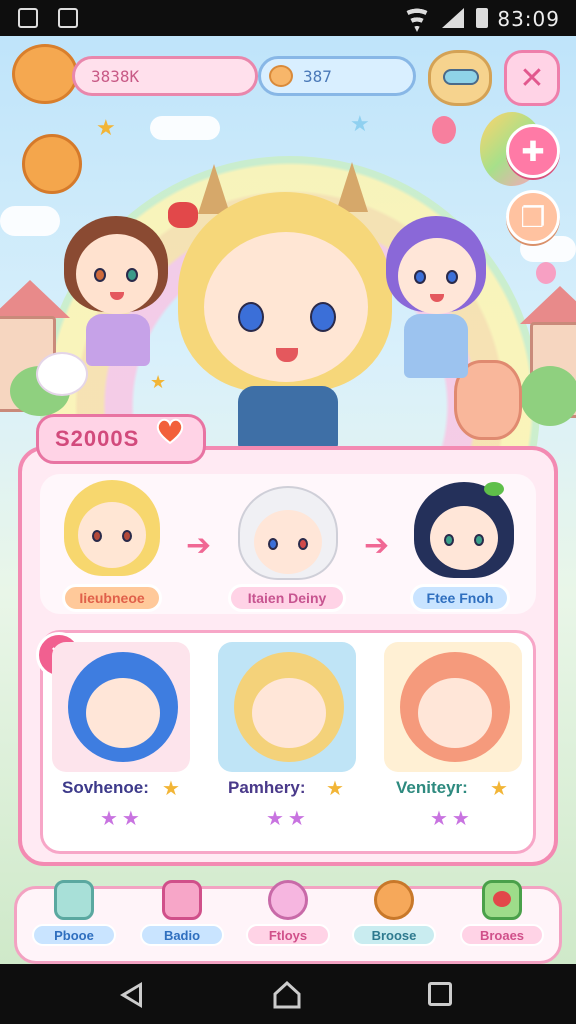 Image resolution: width=576 pixels, height=1024 pixels. I want to click on evolution-stage-2-portrait, so click(288, 536).